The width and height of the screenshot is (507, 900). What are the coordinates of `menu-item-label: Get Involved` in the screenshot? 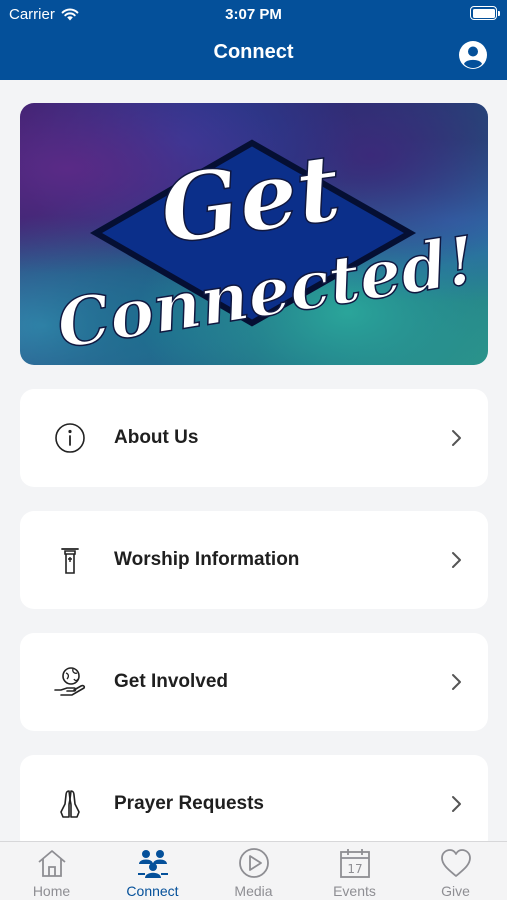 It's located at (171, 681).